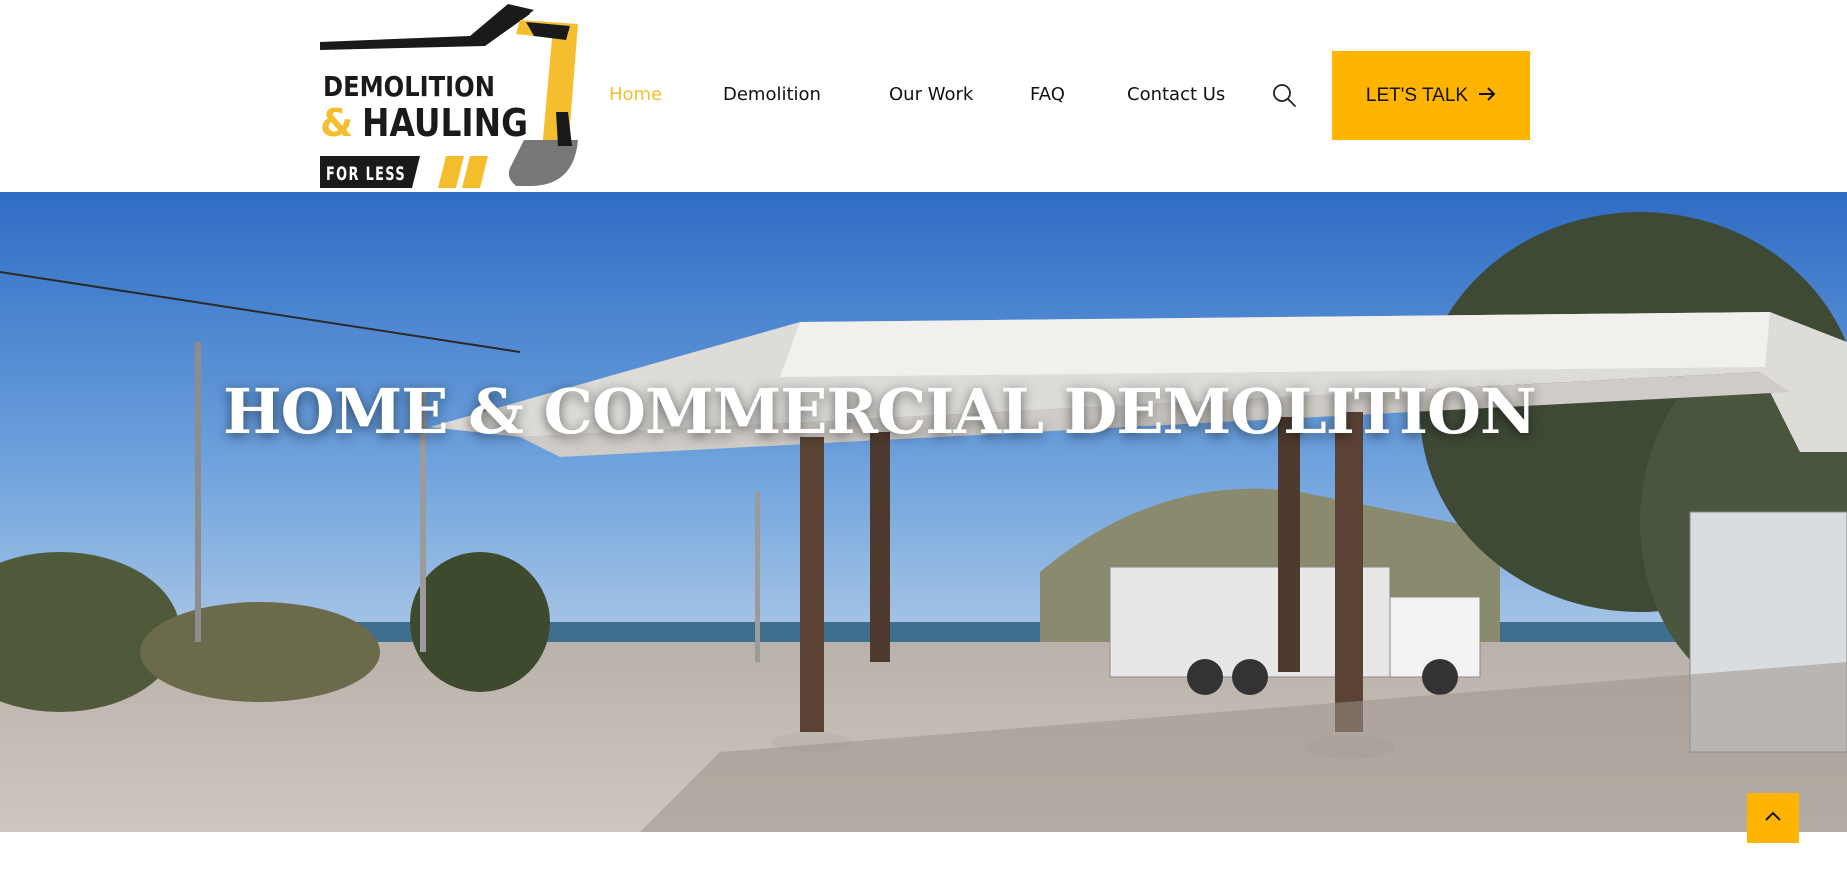 The height and width of the screenshot is (888, 1847). Describe the element at coordinates (1284, 95) in the screenshot. I see `search-icon` at that location.